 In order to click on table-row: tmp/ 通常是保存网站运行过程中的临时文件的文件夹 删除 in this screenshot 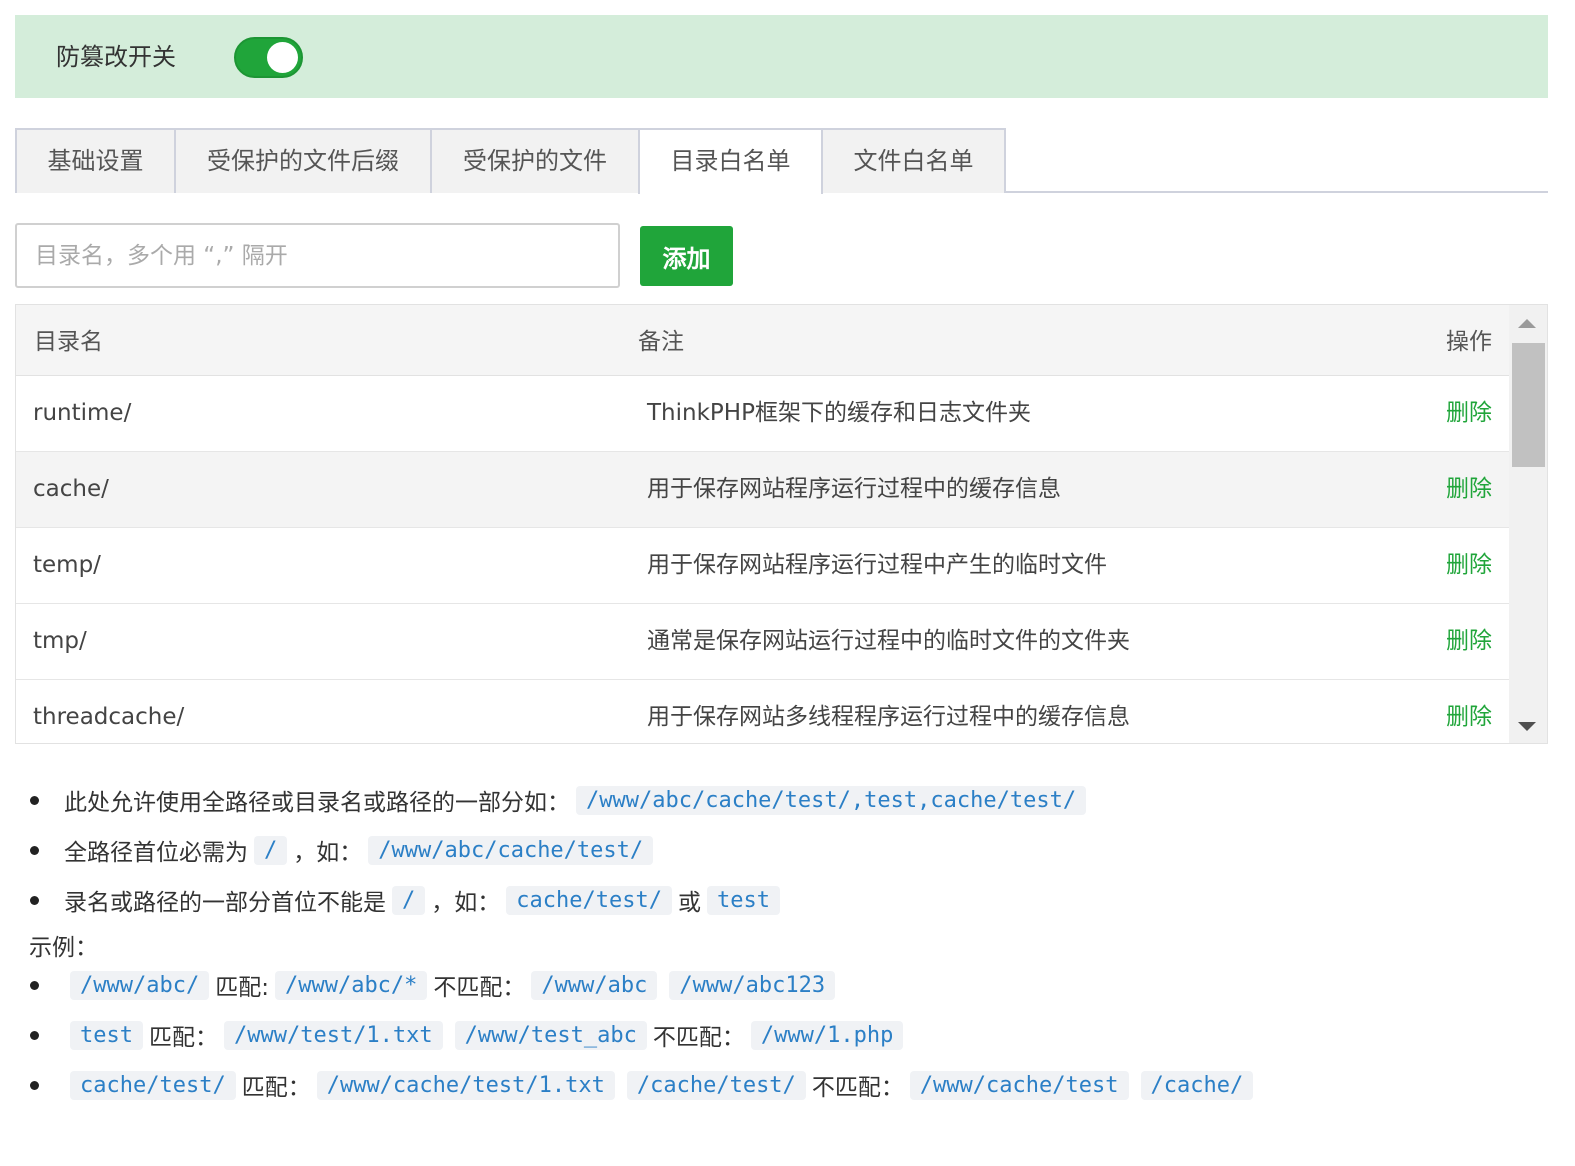, I will do `click(763, 642)`.